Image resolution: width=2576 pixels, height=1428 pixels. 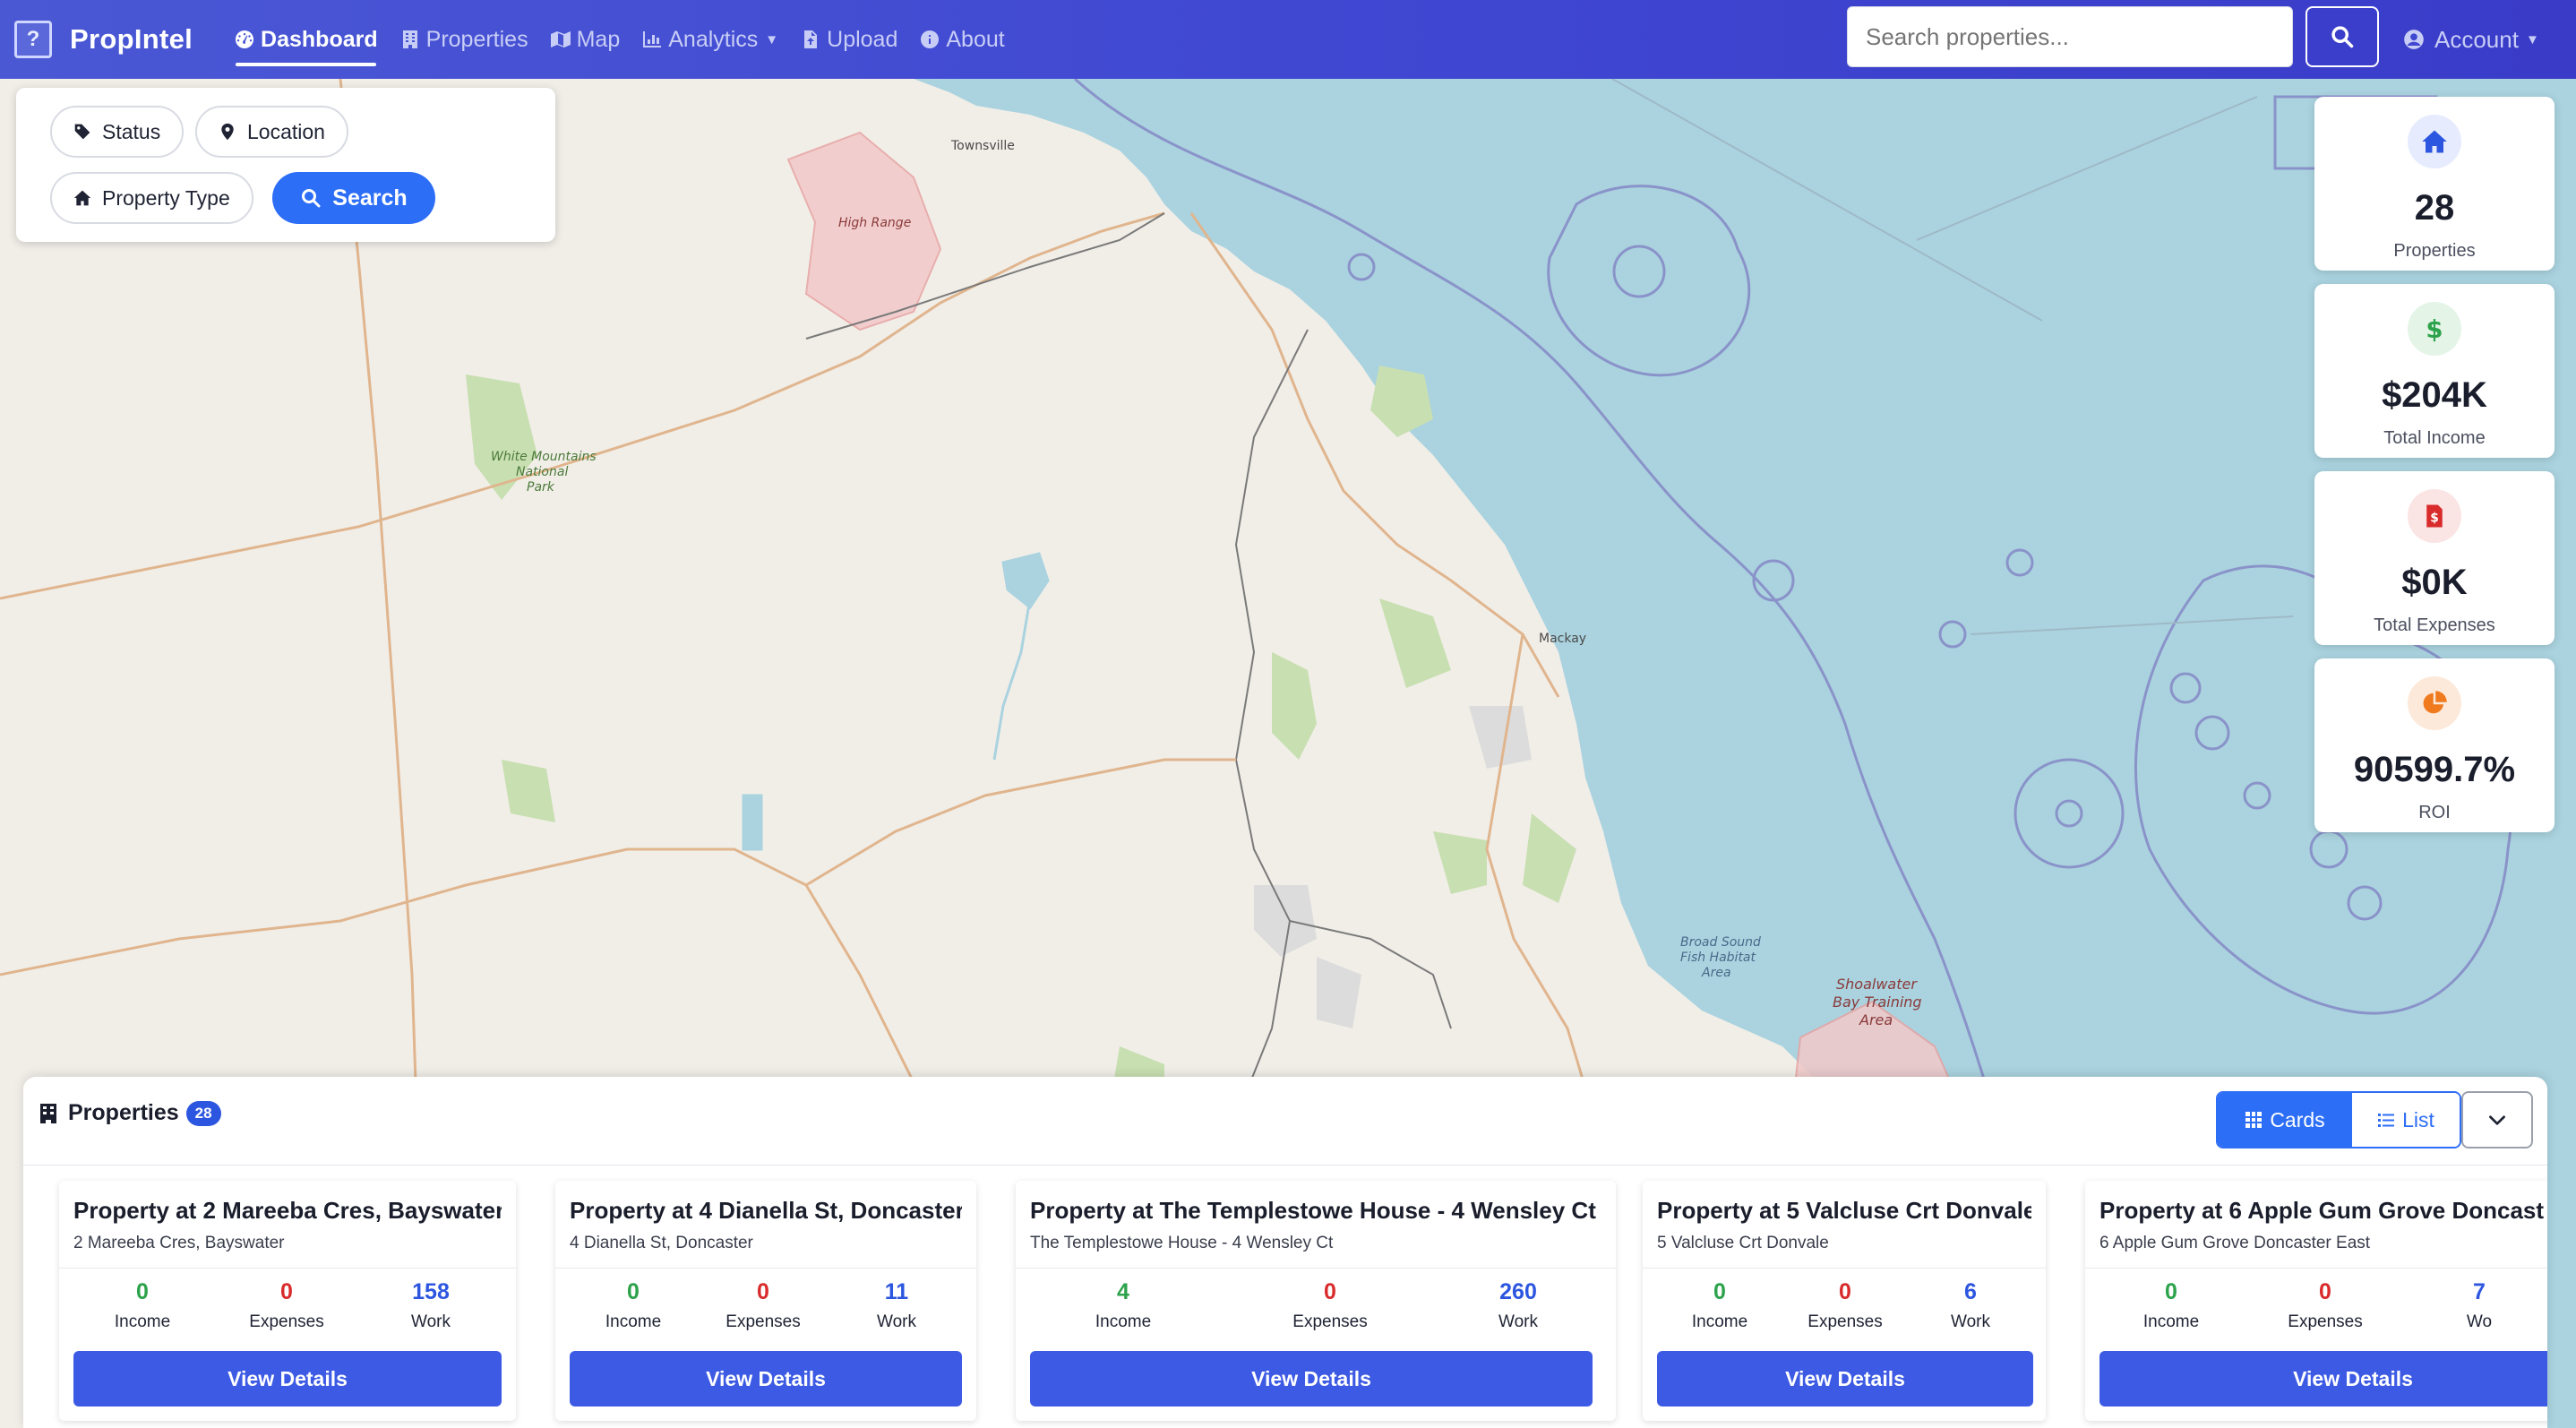 What do you see at coordinates (2386, 1120) in the screenshot?
I see `list-icon` at bounding box center [2386, 1120].